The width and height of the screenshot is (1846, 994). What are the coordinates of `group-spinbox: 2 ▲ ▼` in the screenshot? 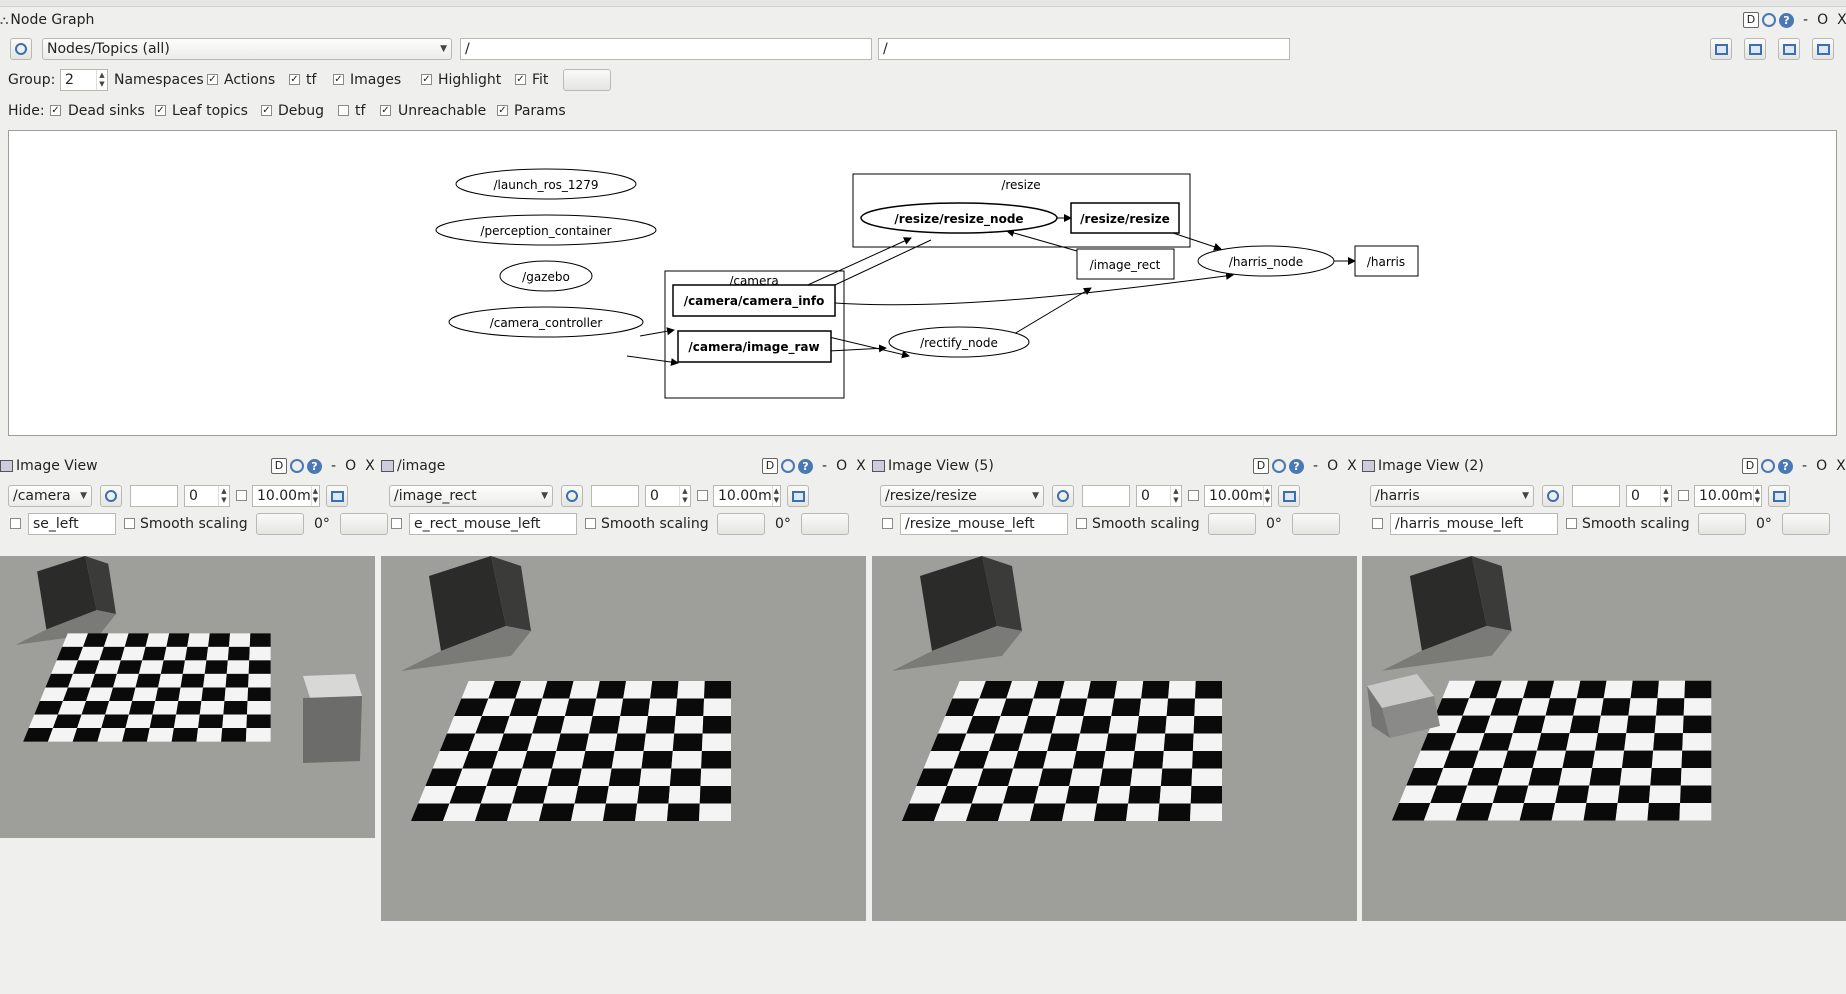 It's located at (84, 80).